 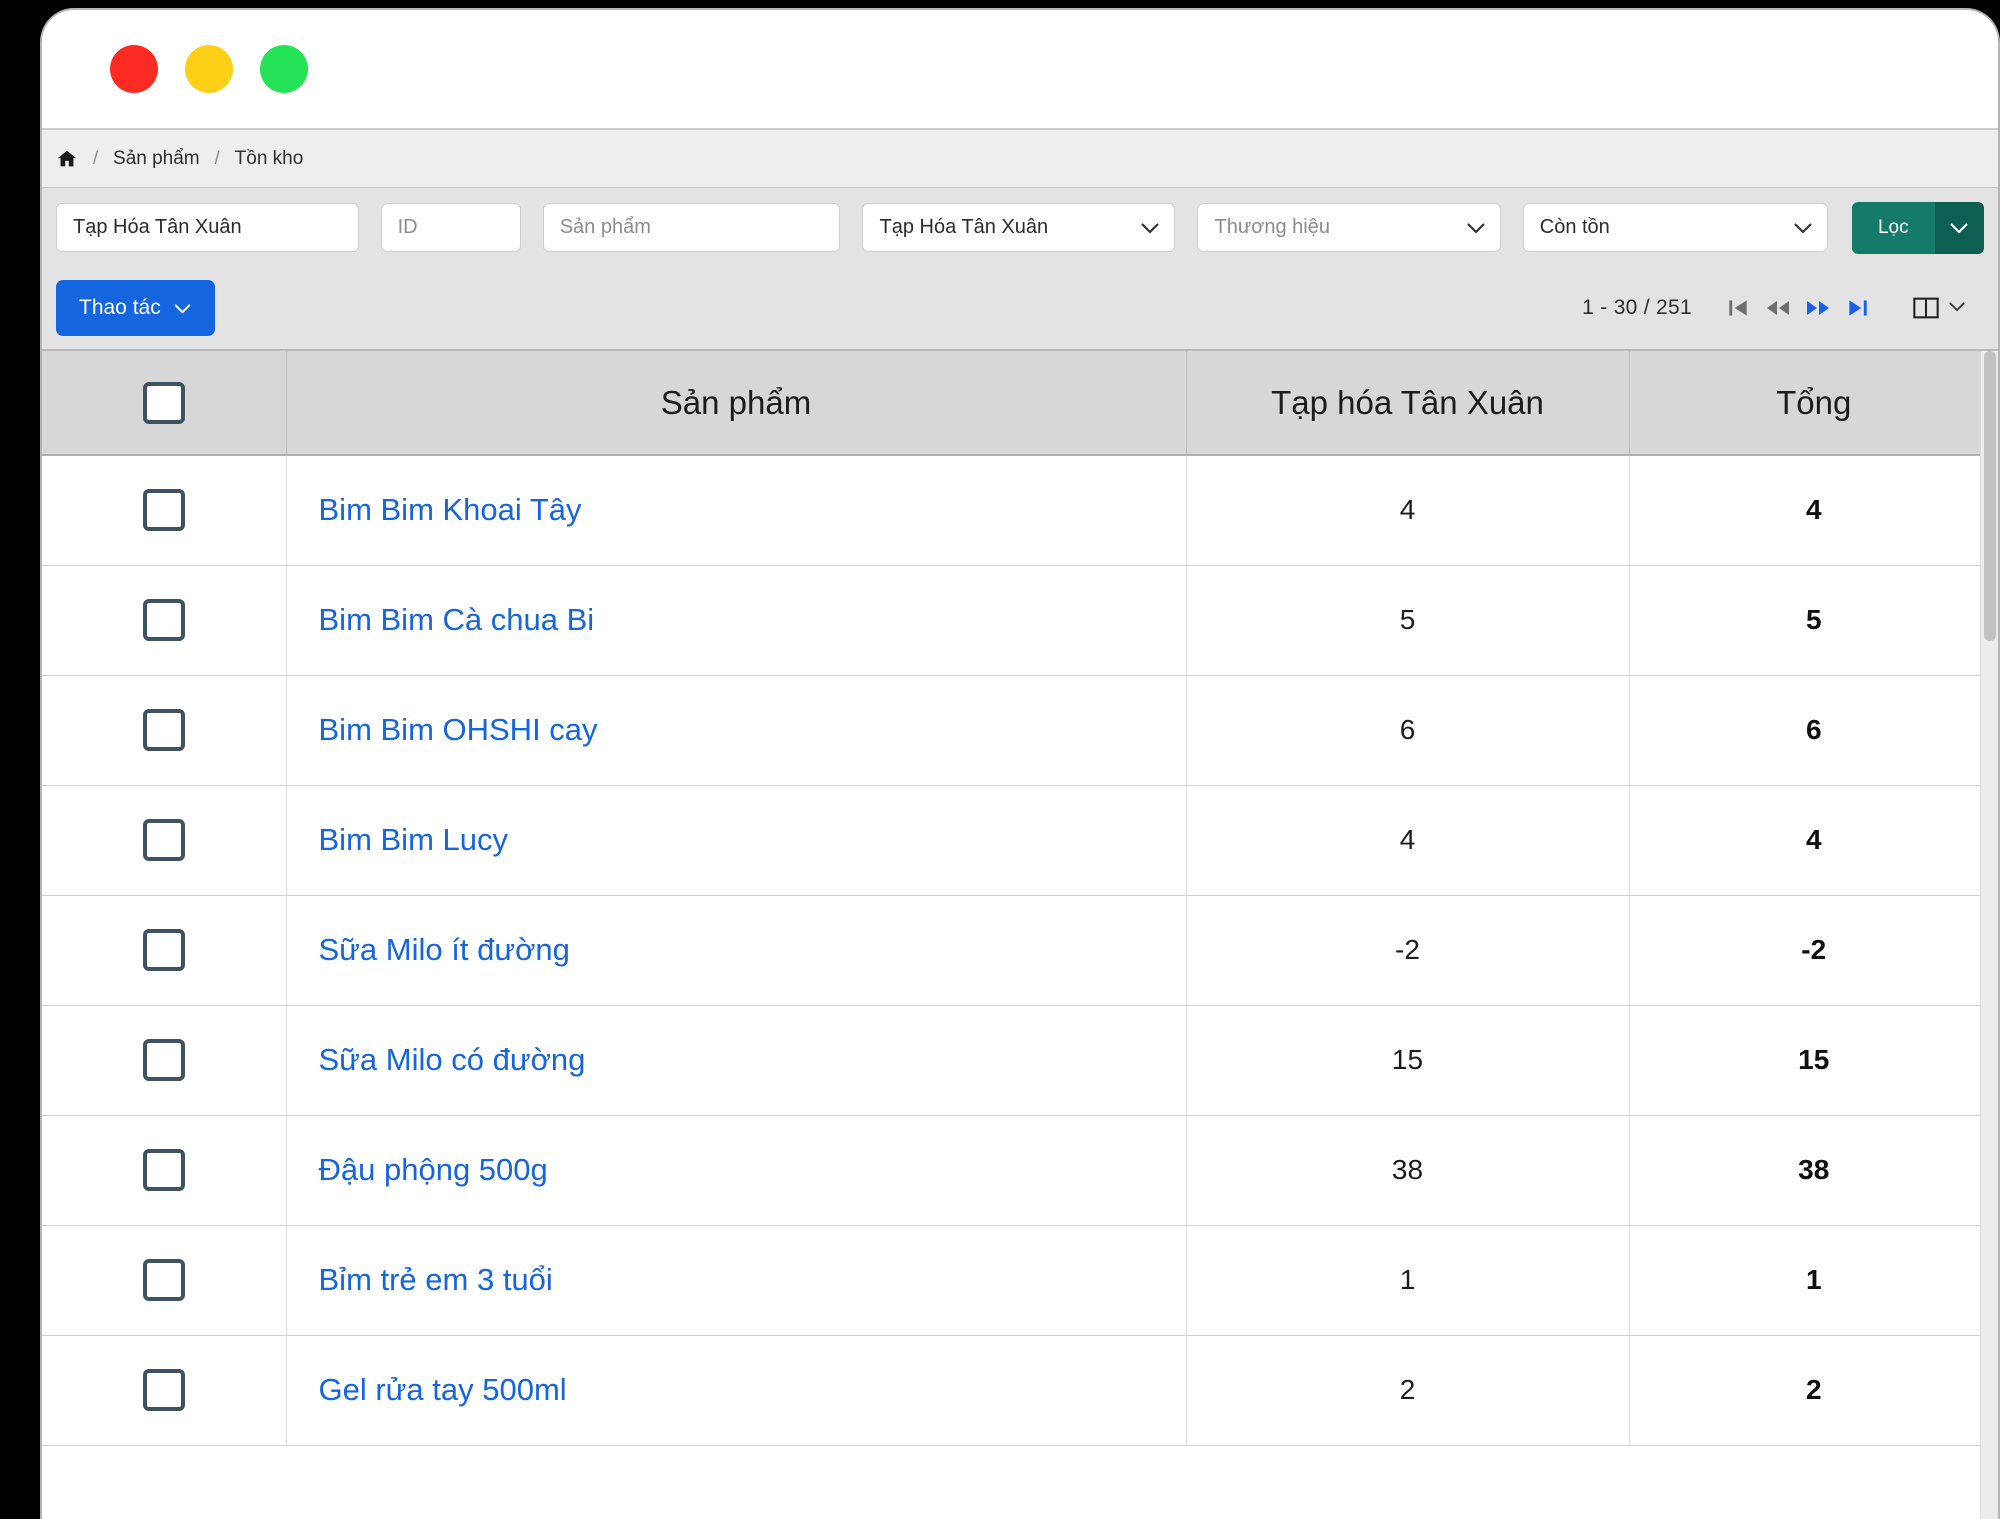 I want to click on stock-status-select-value: Còn tồn, so click(x=1574, y=227).